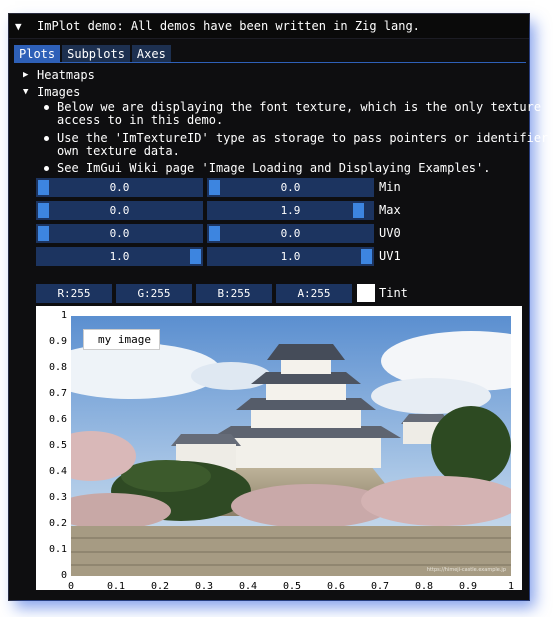 The image size is (553, 617). What do you see at coordinates (22, 26) in the screenshot?
I see `collapse-arrow-icon: ▼` at bounding box center [22, 26].